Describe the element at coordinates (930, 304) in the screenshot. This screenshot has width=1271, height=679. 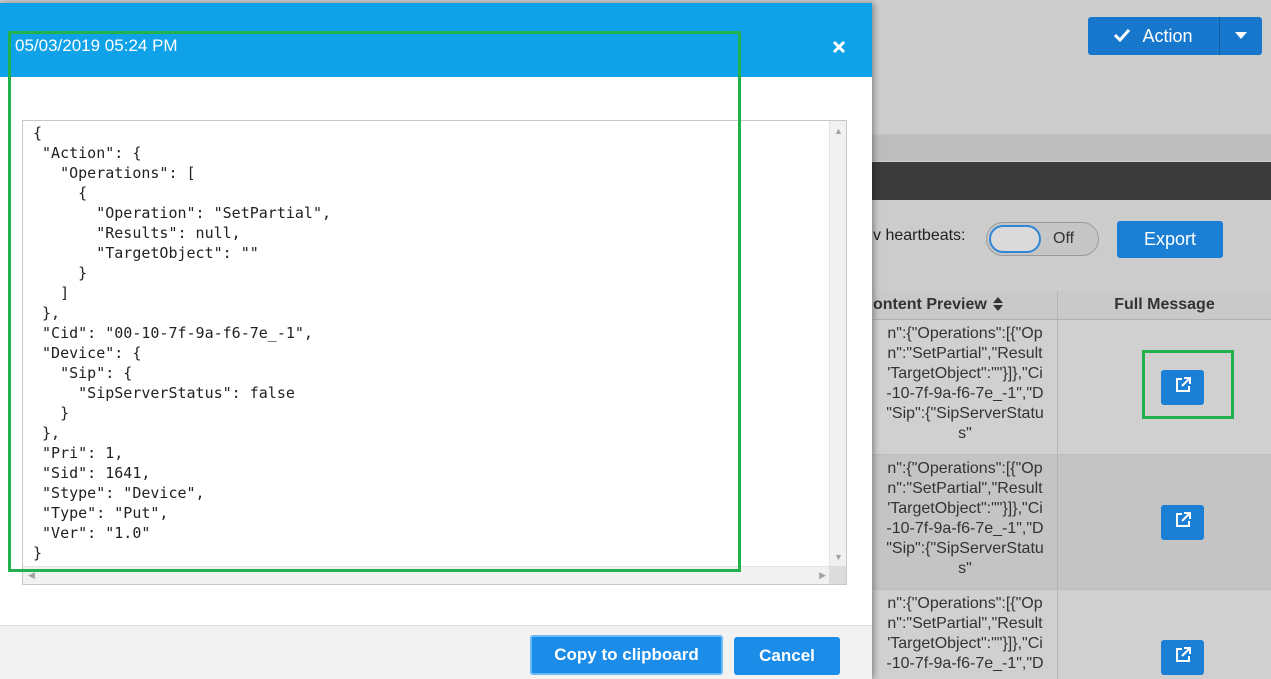
I see `column-header-label: ontent Preview` at that location.